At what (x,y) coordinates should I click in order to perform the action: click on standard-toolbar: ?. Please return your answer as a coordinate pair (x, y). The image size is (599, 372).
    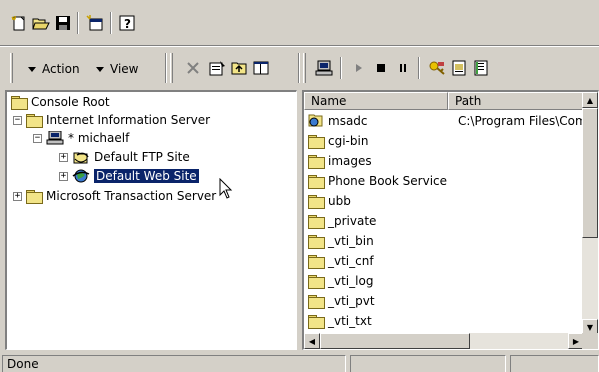
    Looking at the image, I should click on (299, 23).